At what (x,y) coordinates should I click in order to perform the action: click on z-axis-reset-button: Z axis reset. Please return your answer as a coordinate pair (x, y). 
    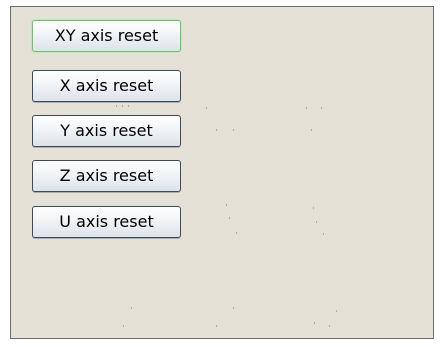
    Looking at the image, I should click on (106, 176).